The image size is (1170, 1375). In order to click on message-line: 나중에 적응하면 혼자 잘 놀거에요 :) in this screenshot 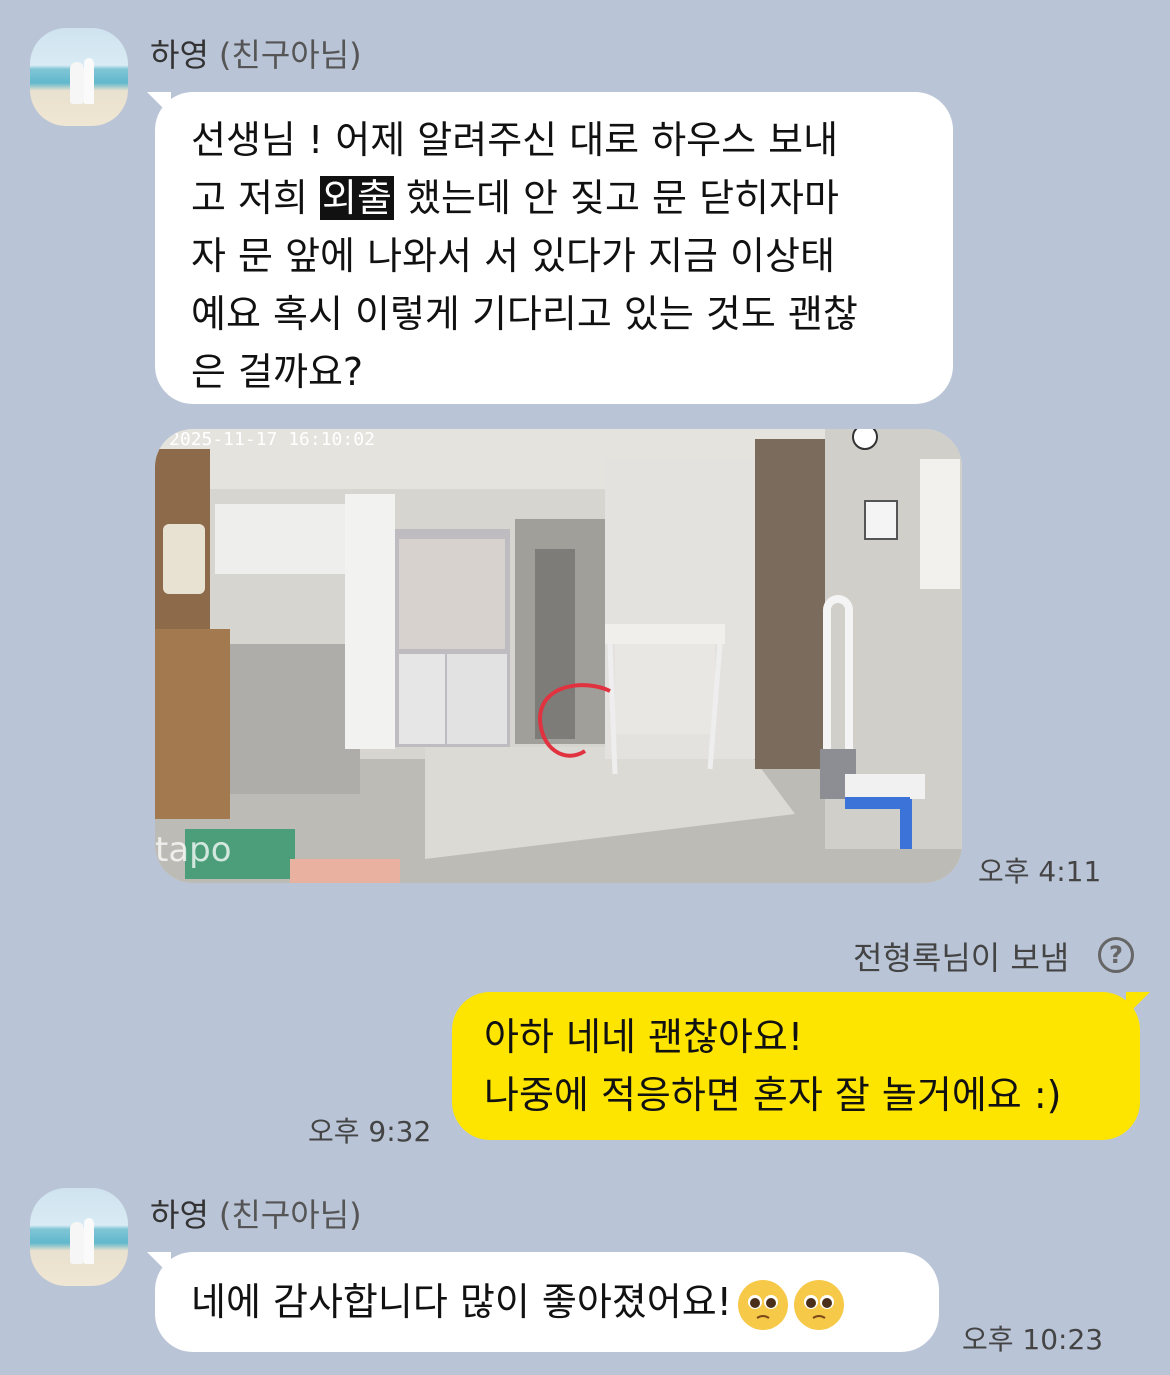, I will do `click(773, 1095)`.